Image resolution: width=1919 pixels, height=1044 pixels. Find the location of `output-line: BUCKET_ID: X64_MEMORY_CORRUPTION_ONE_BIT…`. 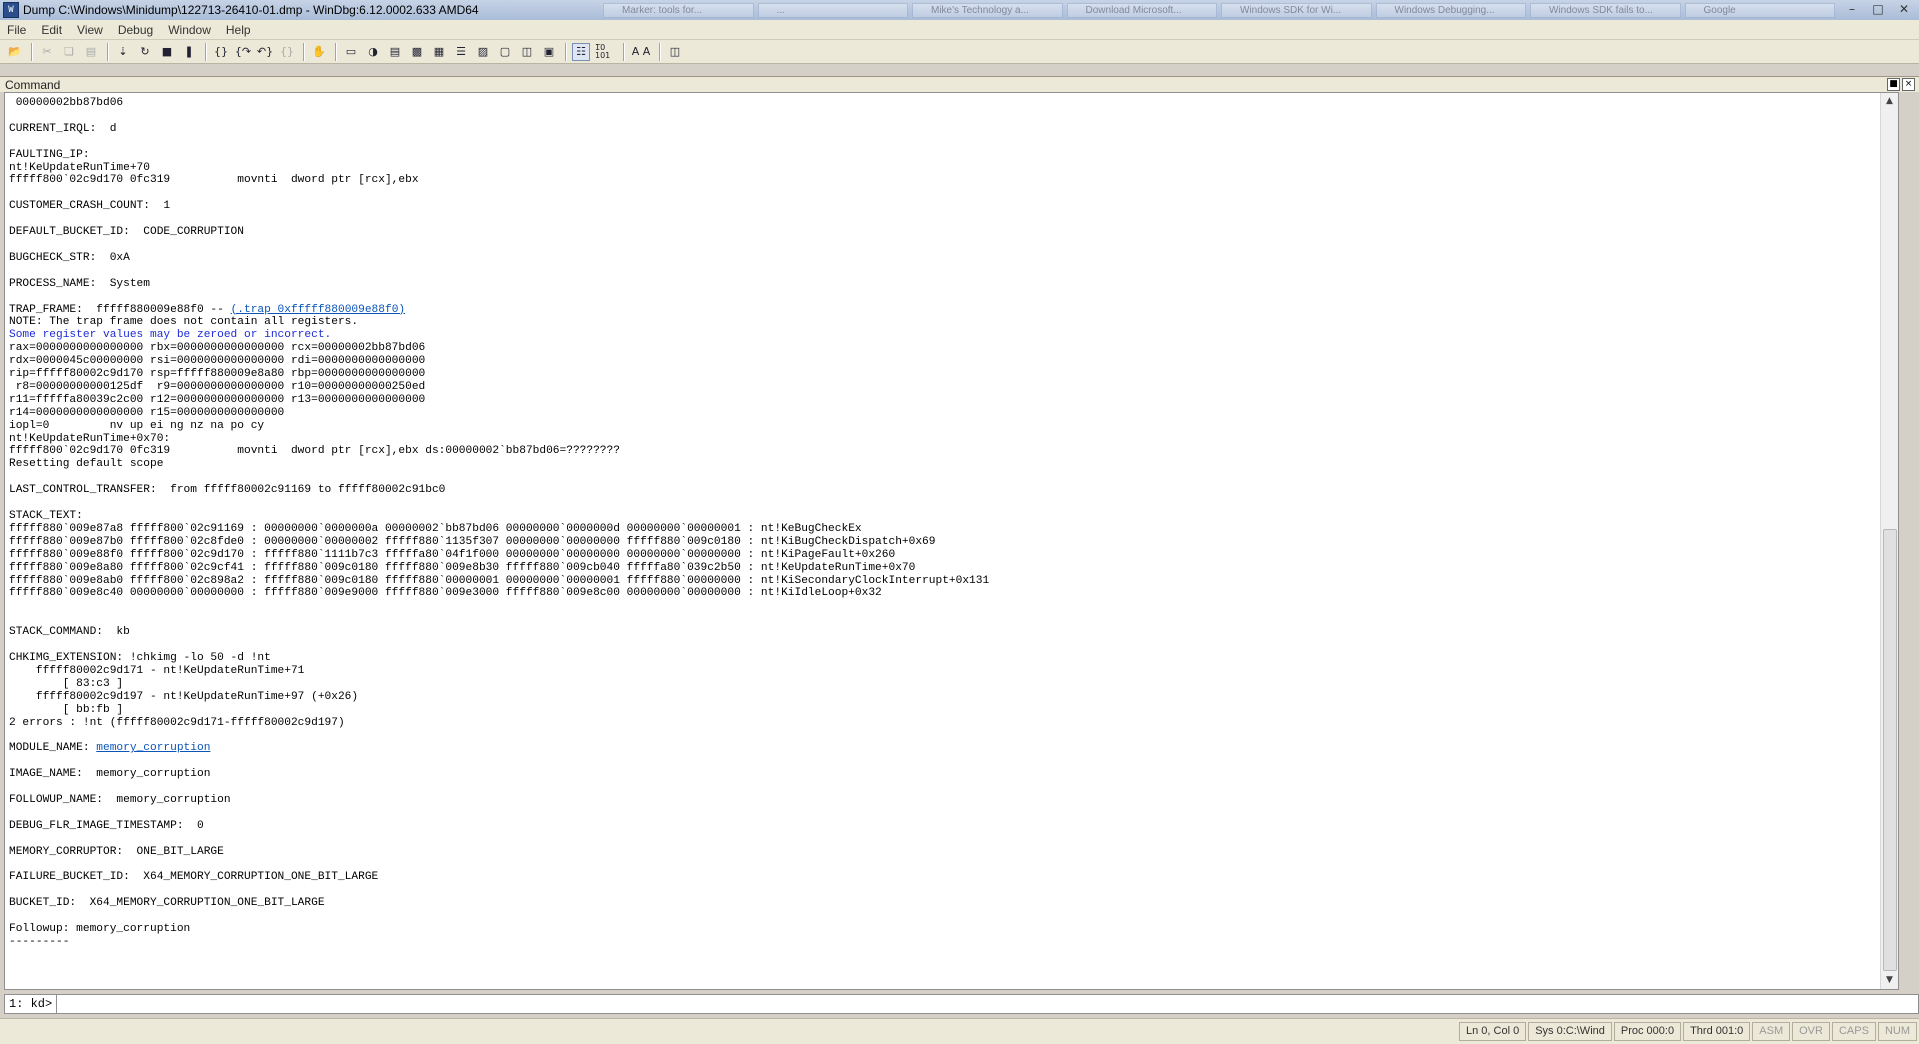

output-line: BUCKET_ID: X64_MEMORY_CORRUPTION_ONE_BIT… is located at coordinates (167, 903).